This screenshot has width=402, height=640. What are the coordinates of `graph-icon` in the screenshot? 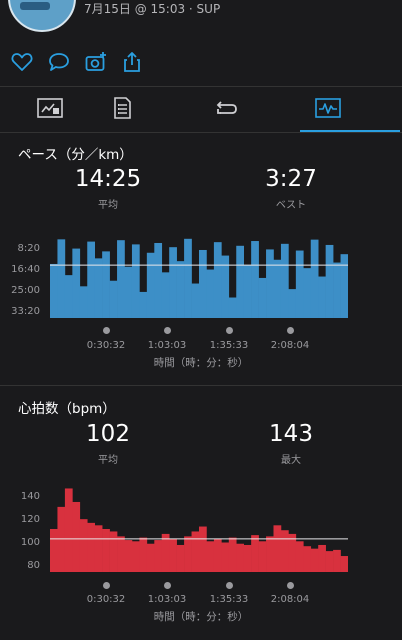 It's located at (328, 108).